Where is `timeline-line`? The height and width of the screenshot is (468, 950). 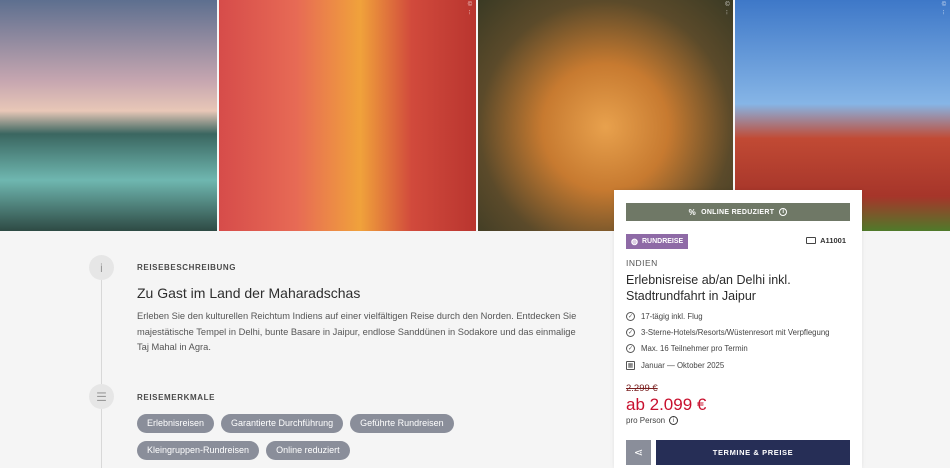
timeline-line is located at coordinates (101, 368).